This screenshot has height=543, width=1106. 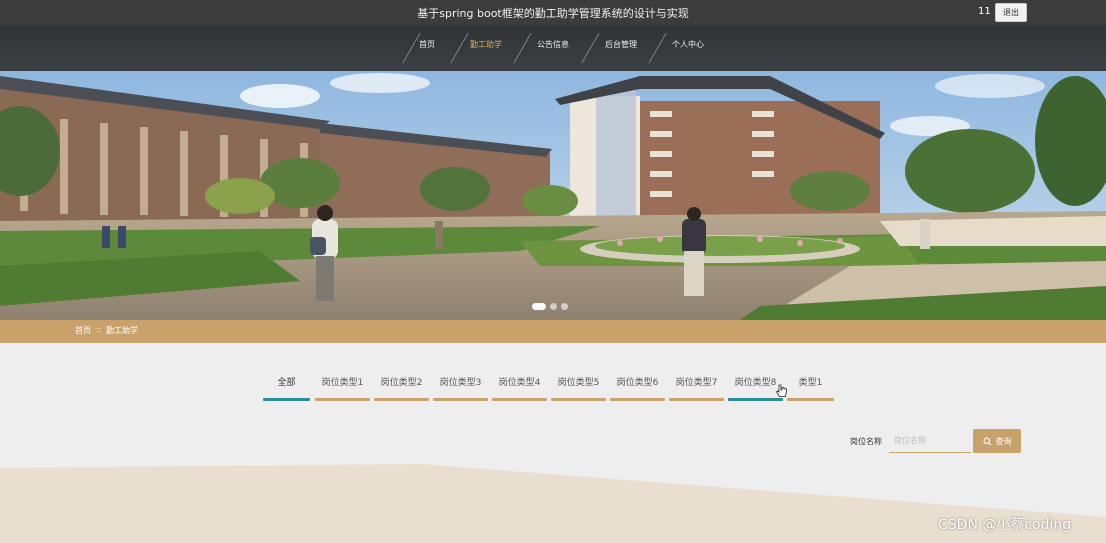 I want to click on search-button: 查询, so click(x=997, y=441).